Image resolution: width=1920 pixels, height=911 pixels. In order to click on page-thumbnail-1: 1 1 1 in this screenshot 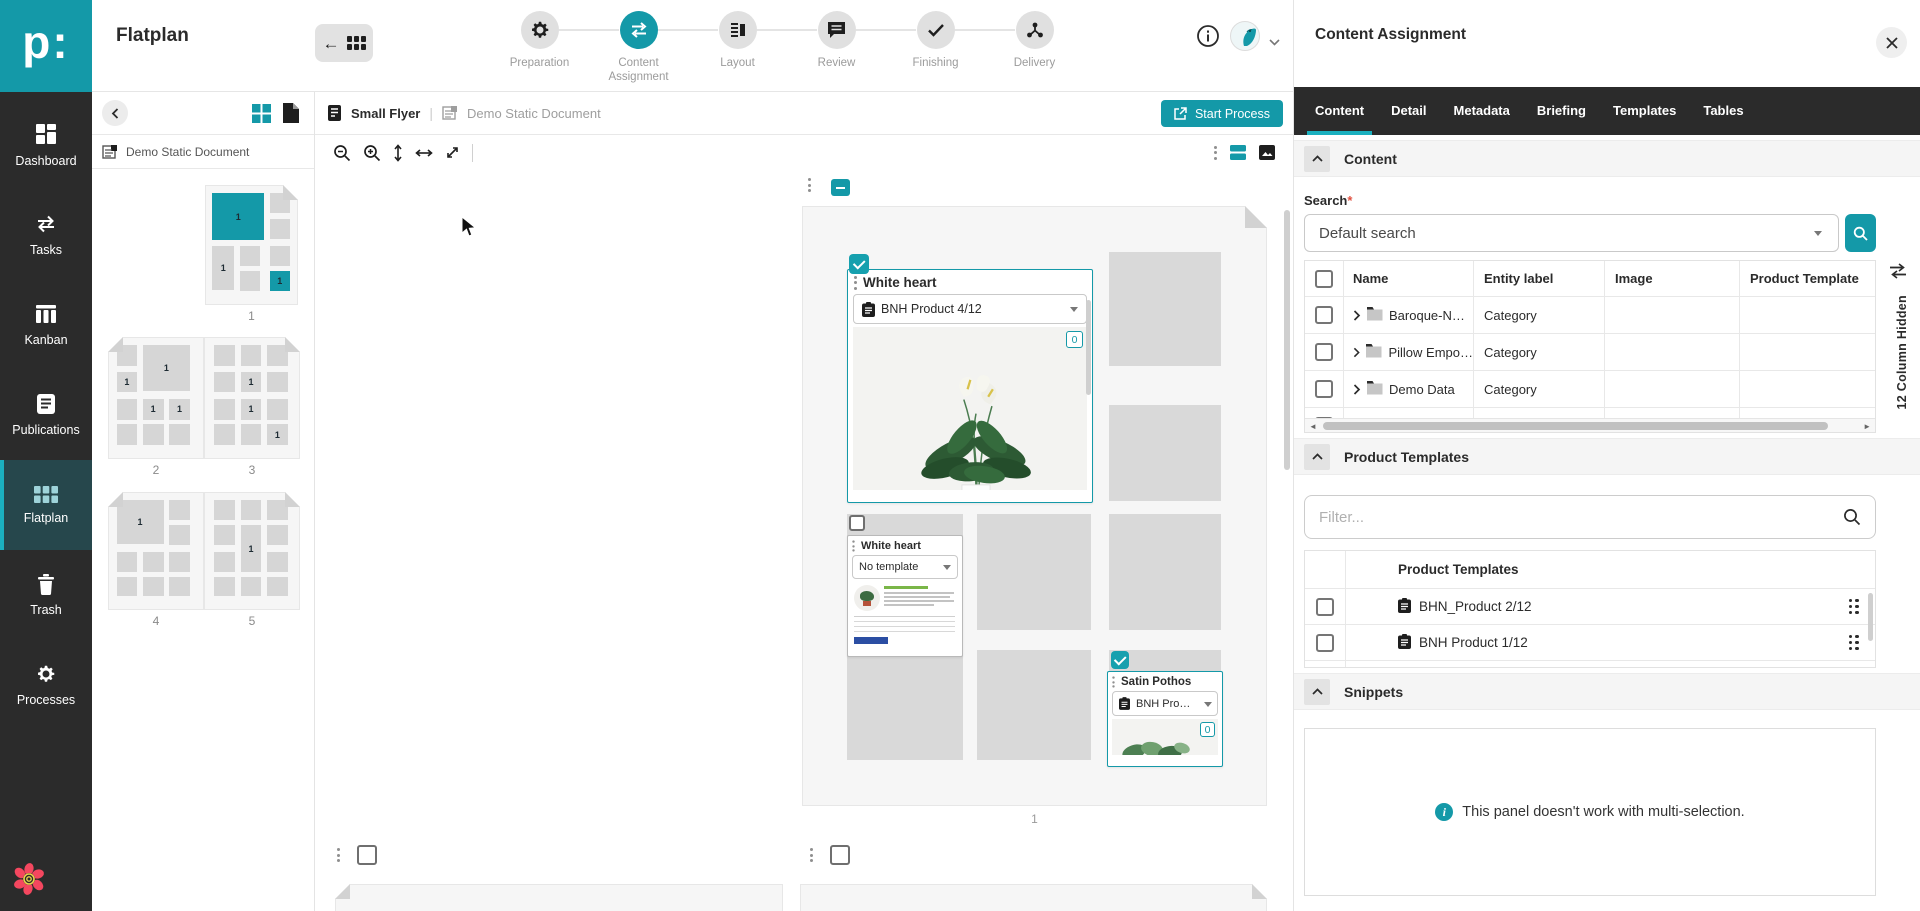, I will do `click(251, 245)`.